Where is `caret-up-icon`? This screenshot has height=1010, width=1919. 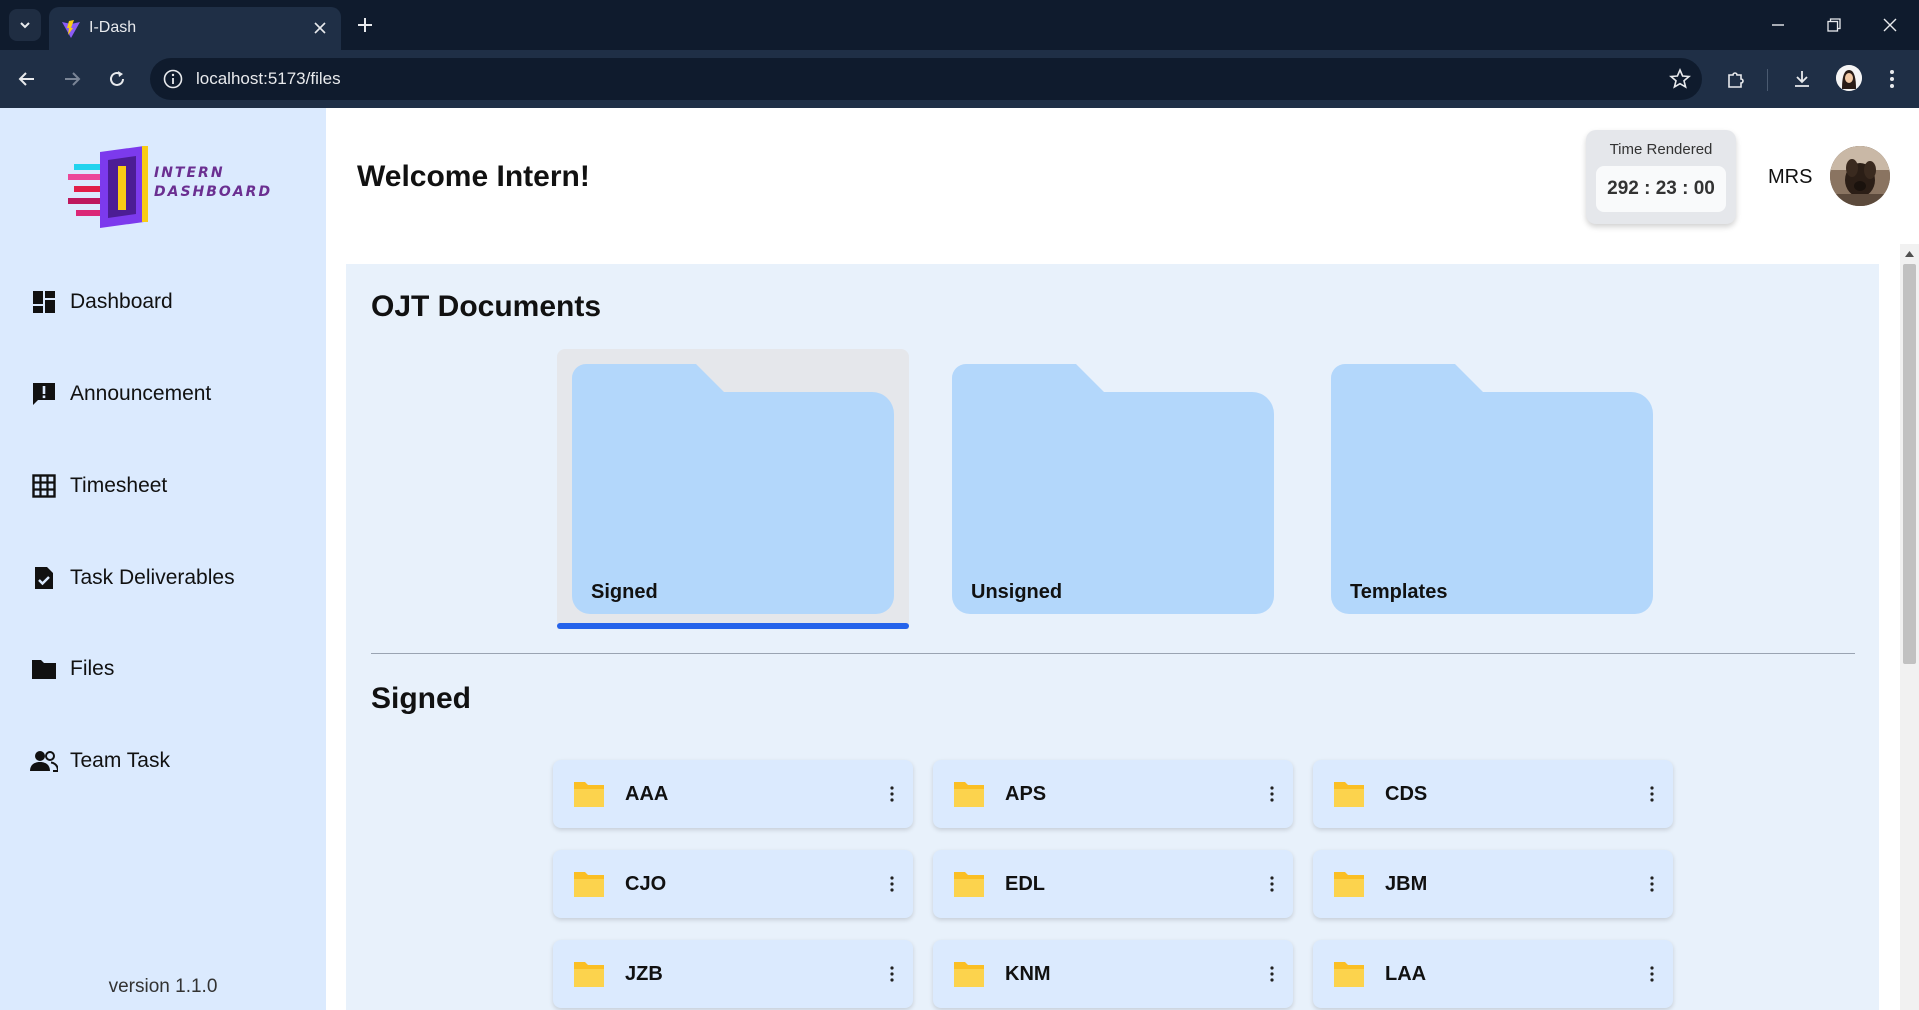 caret-up-icon is located at coordinates (1909, 254).